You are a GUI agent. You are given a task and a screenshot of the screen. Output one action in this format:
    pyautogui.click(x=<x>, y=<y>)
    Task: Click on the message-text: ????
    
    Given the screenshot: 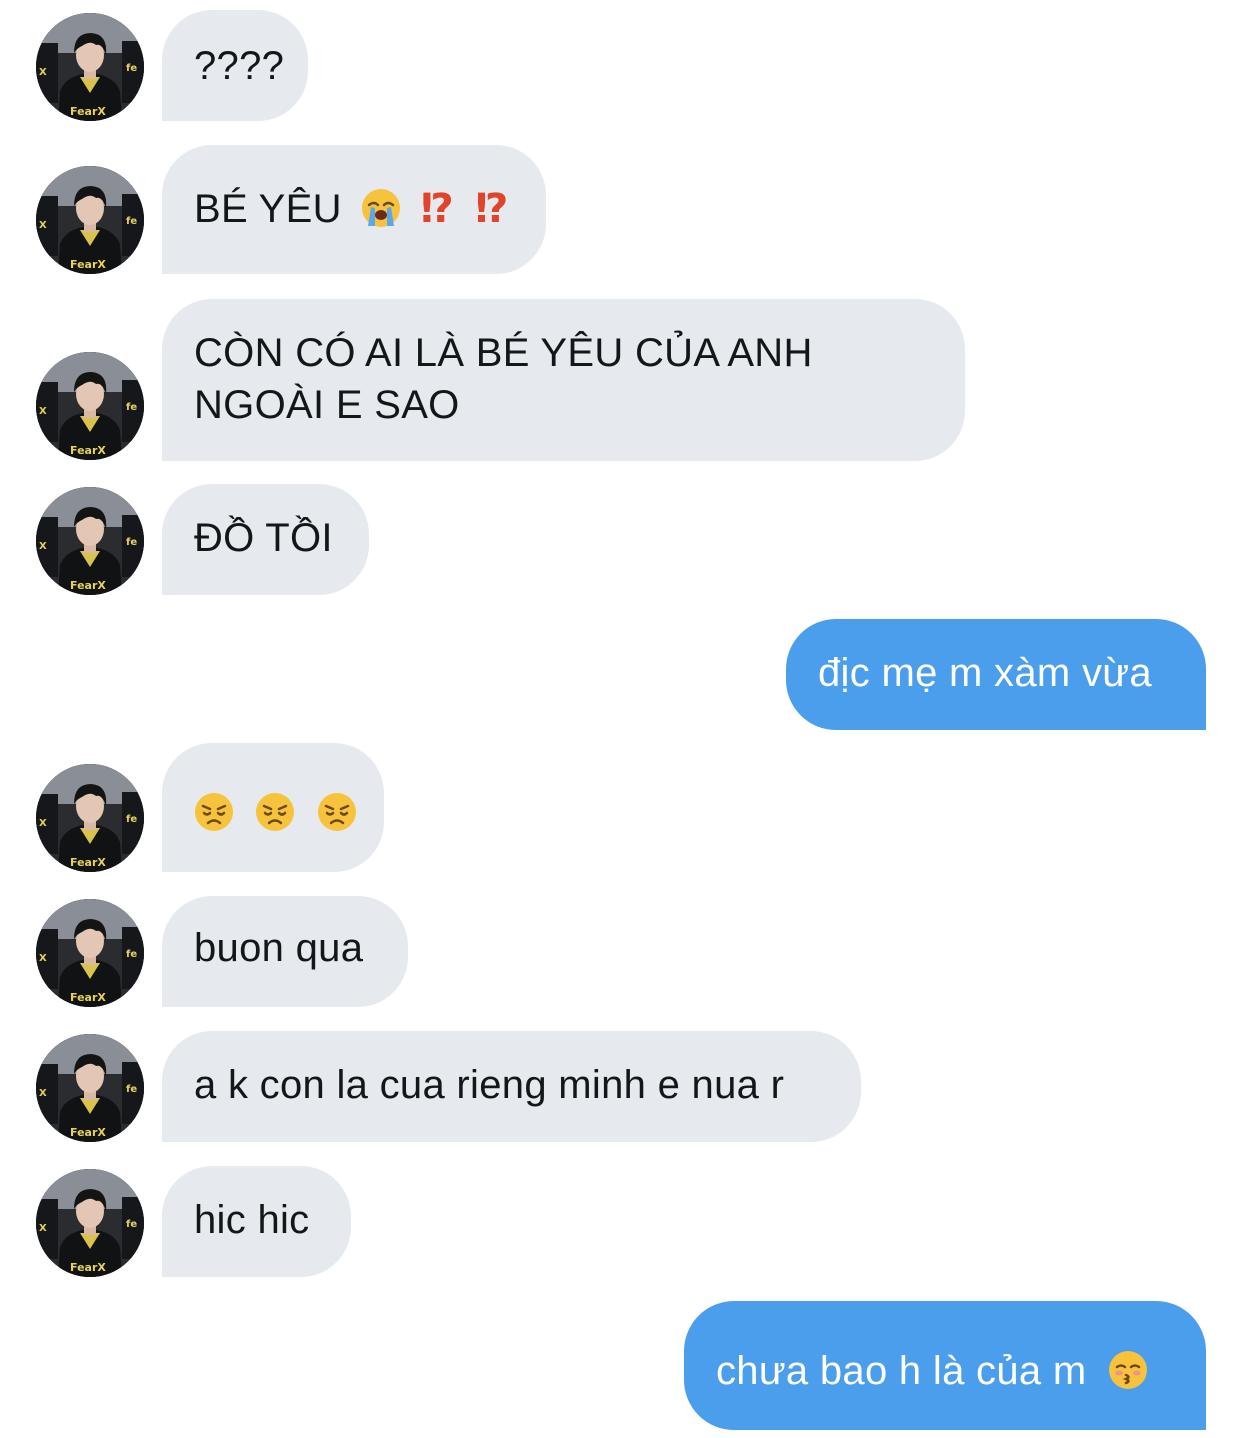 What is the action you would take?
    pyautogui.click(x=239, y=66)
    